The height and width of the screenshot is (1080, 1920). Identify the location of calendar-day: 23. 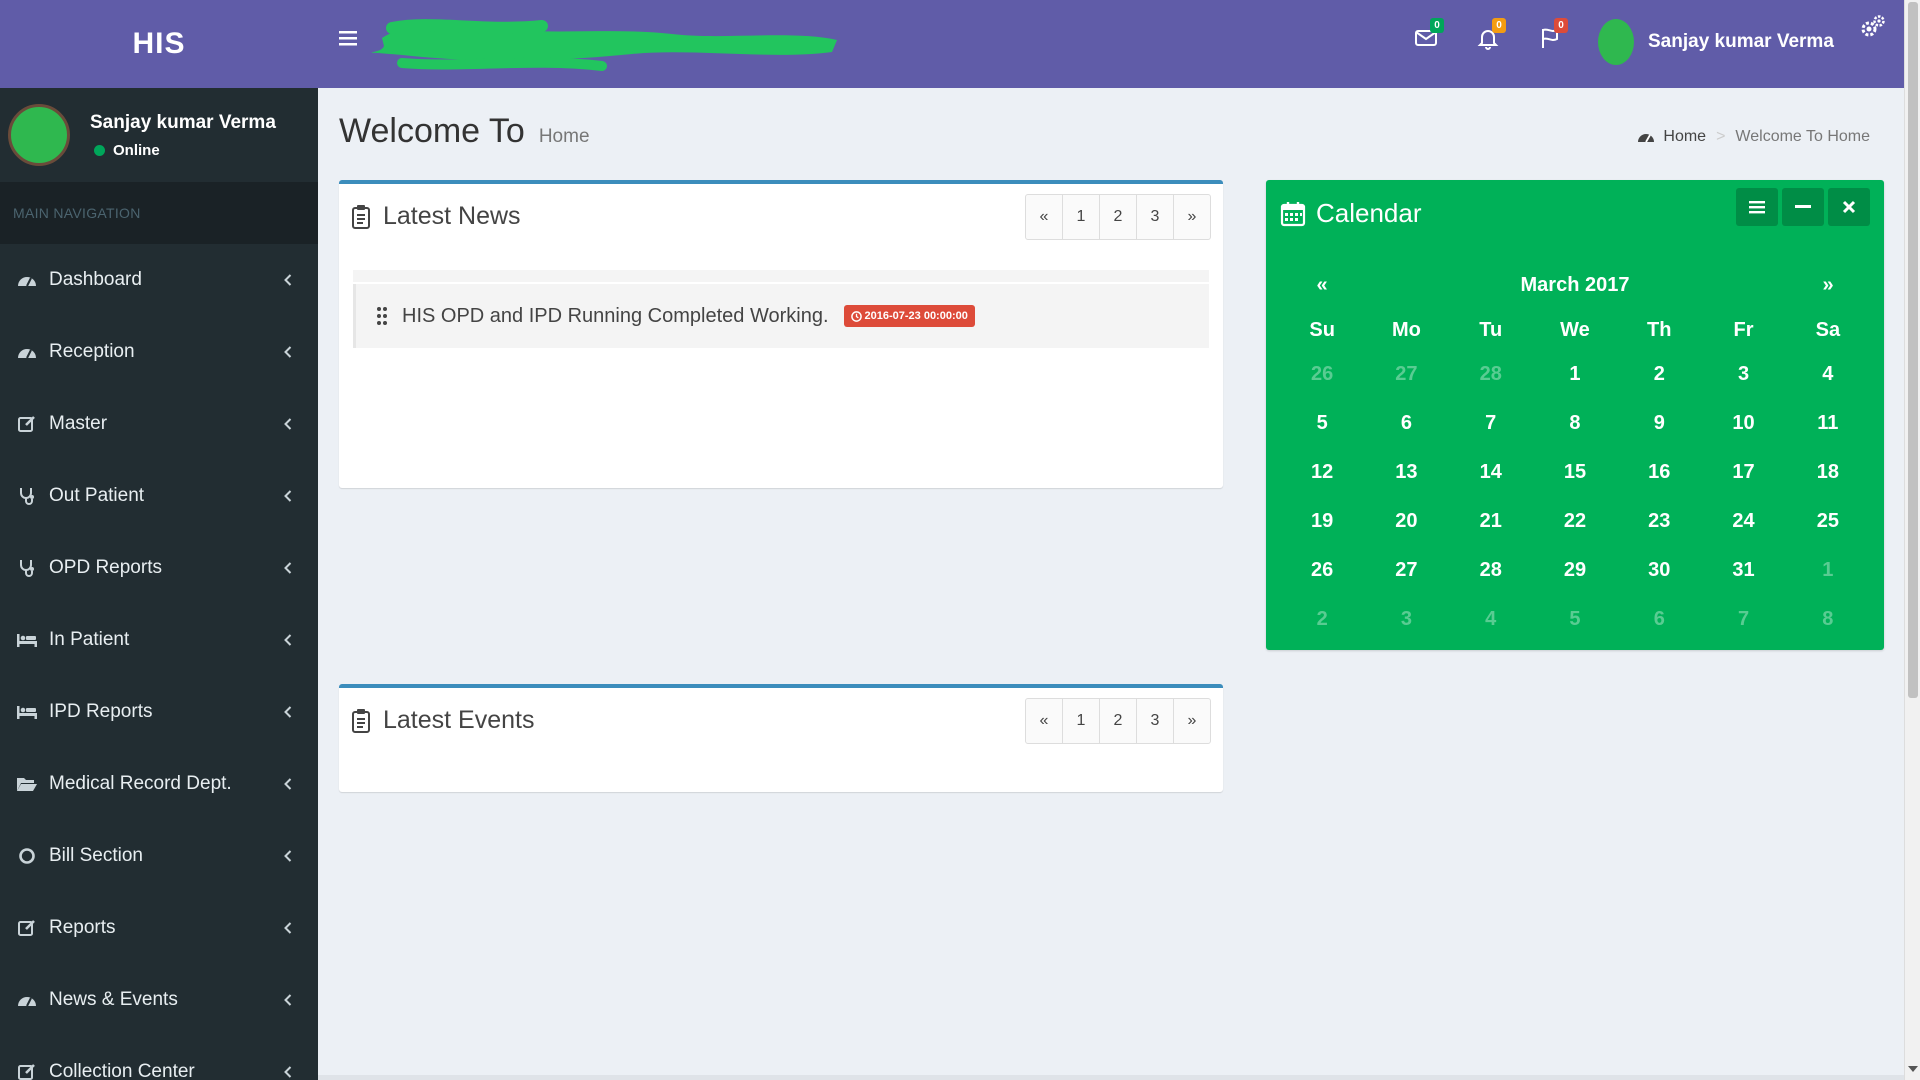
(1659, 521).